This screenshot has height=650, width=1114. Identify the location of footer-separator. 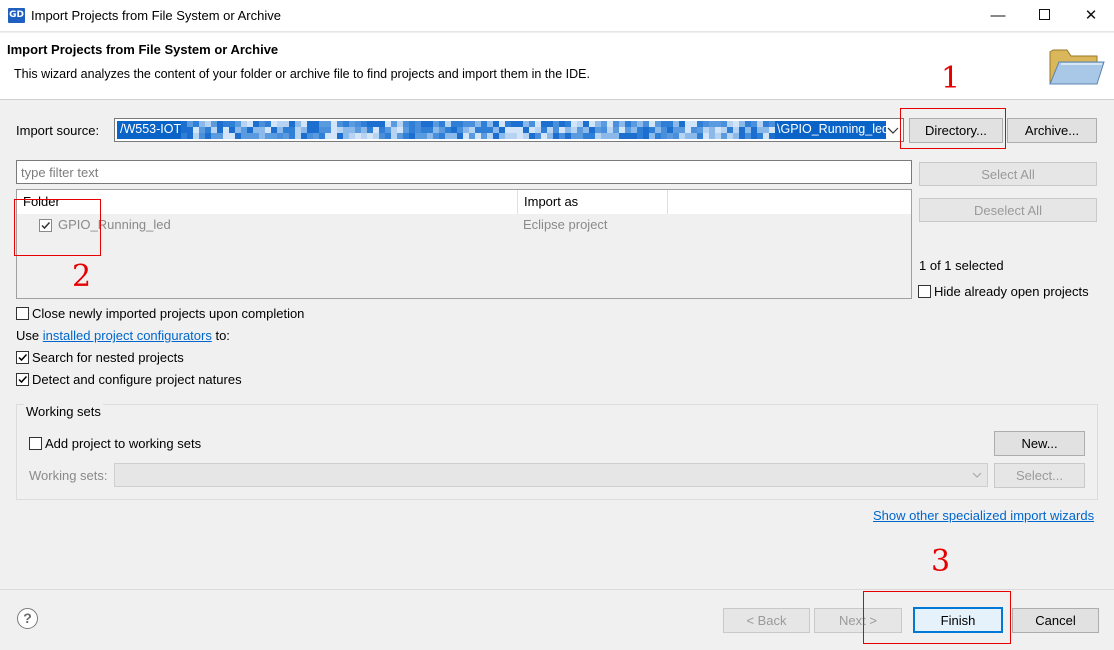
(557, 589).